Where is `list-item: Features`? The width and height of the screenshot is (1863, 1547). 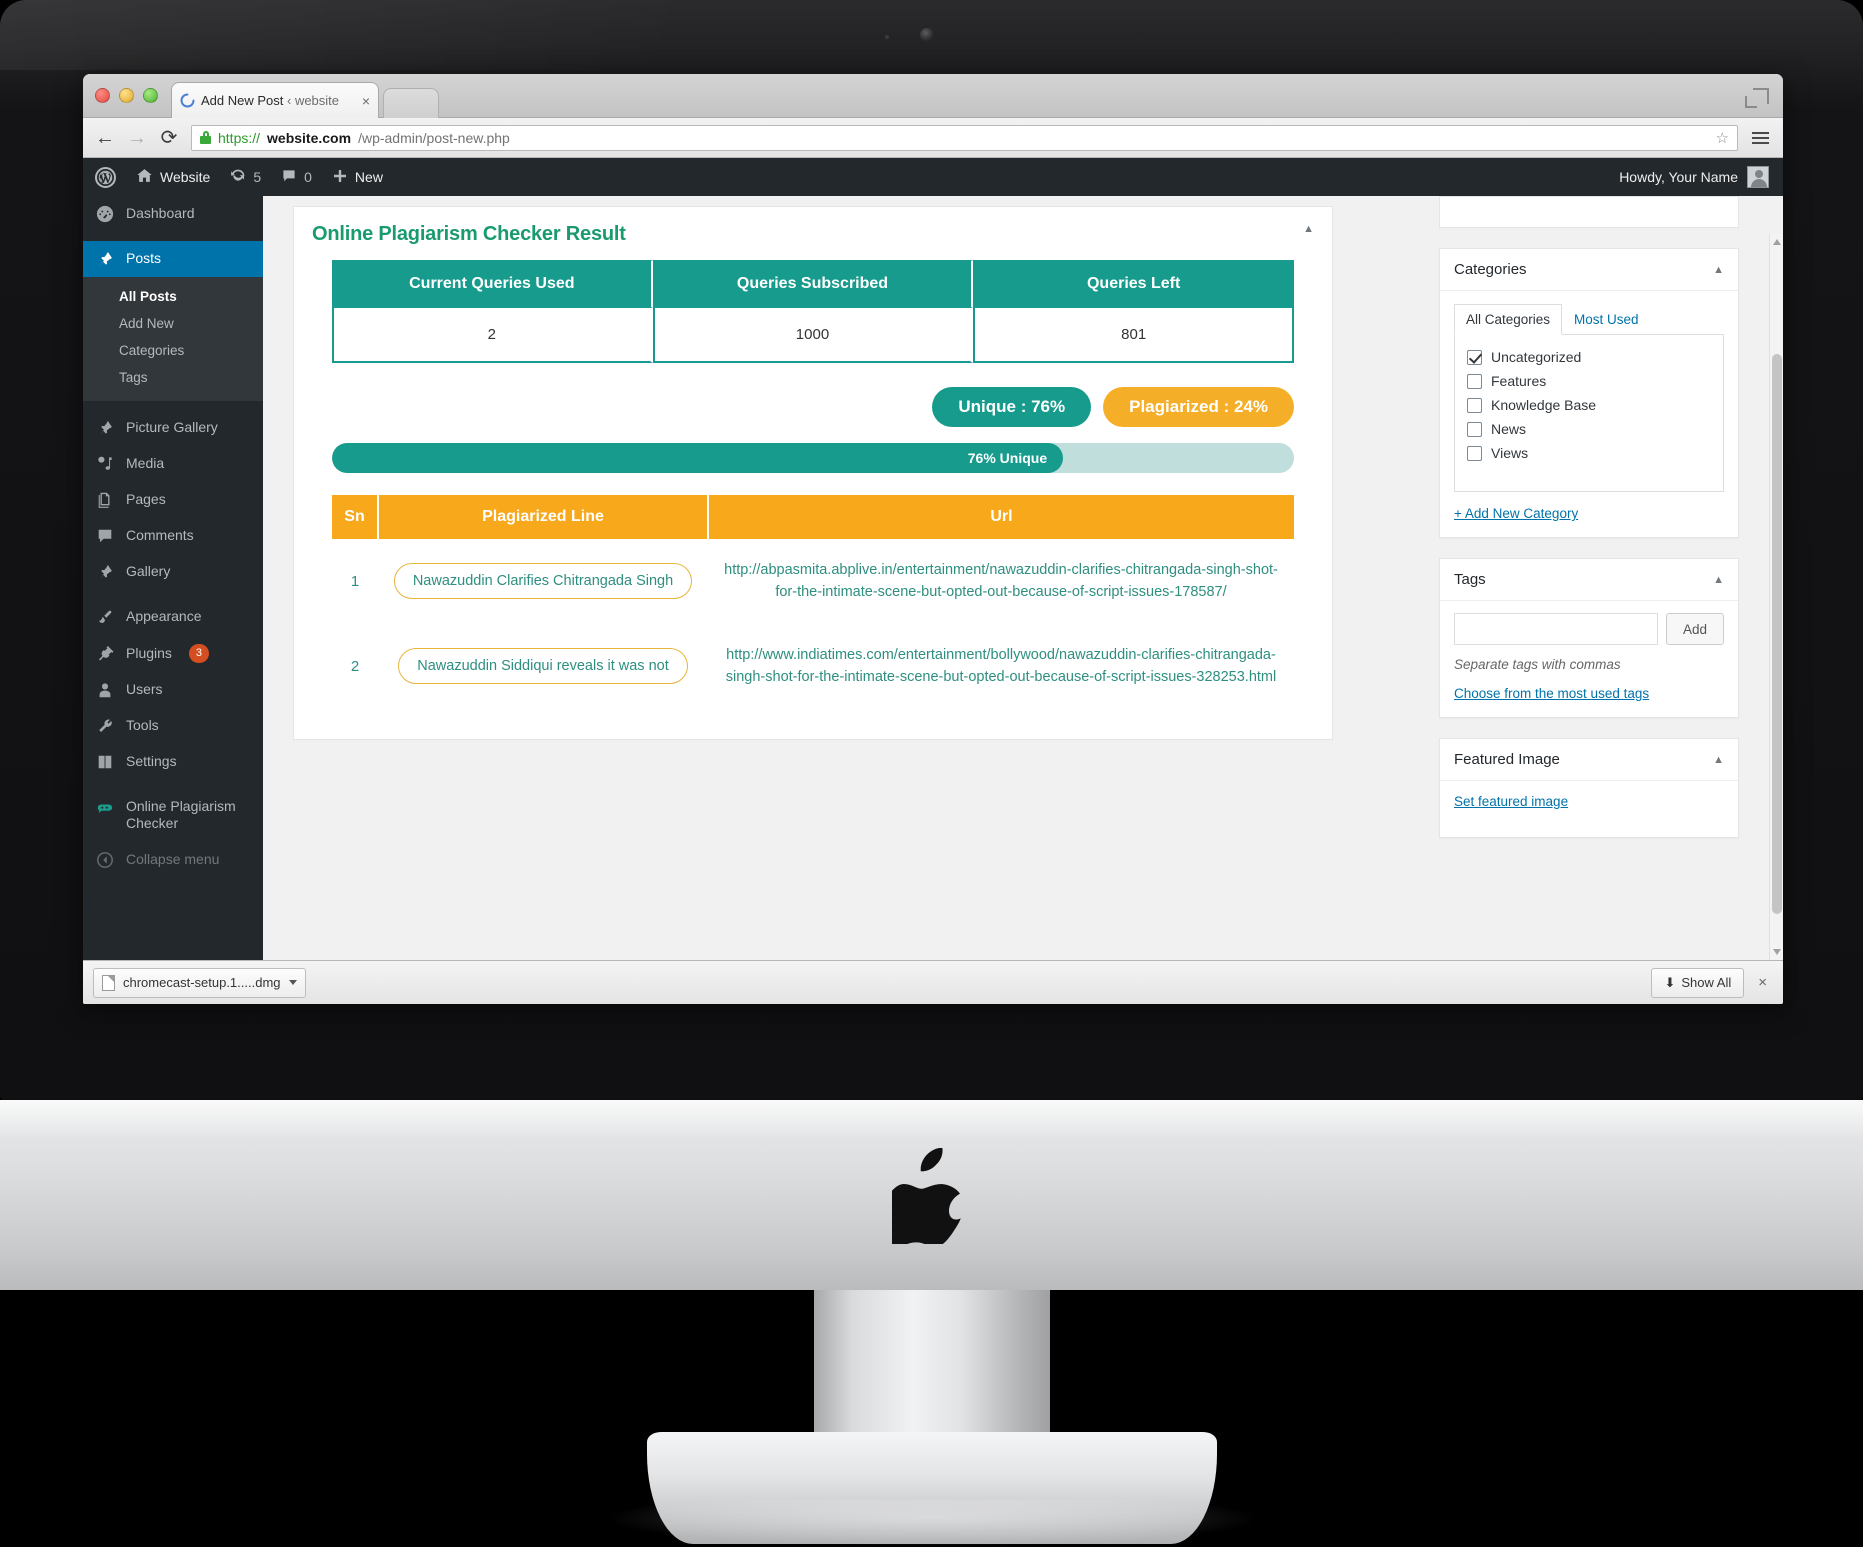 list-item: Features is located at coordinates (1589, 381).